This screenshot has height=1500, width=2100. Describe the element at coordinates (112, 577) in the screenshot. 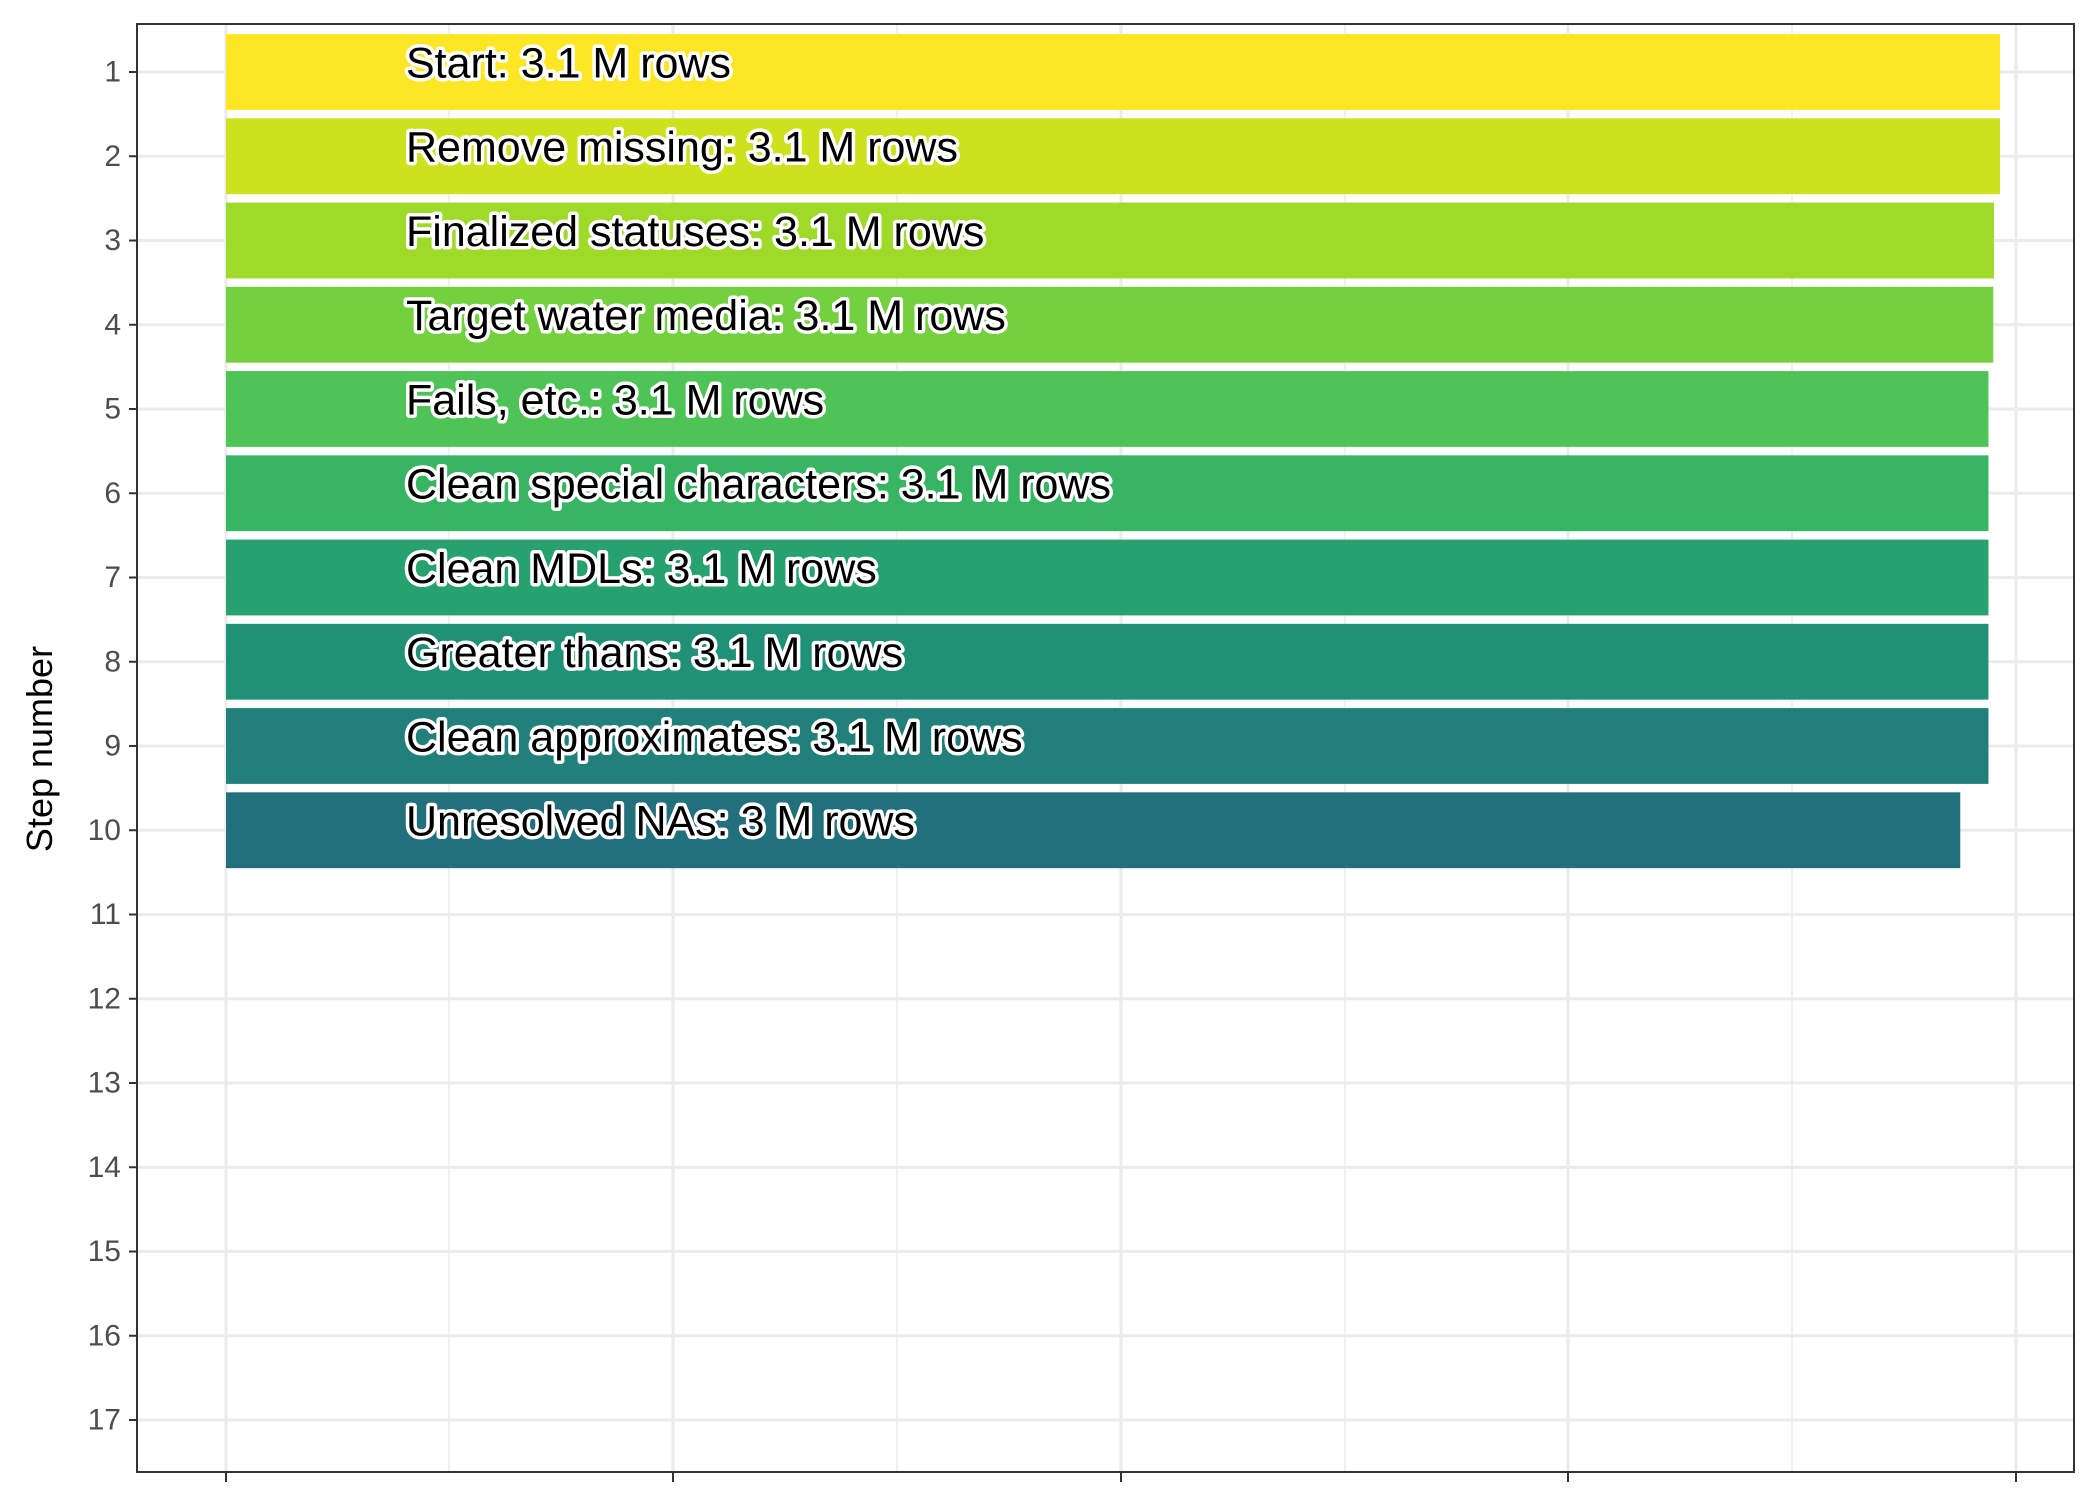

I see `y-tick-label: 7` at that location.